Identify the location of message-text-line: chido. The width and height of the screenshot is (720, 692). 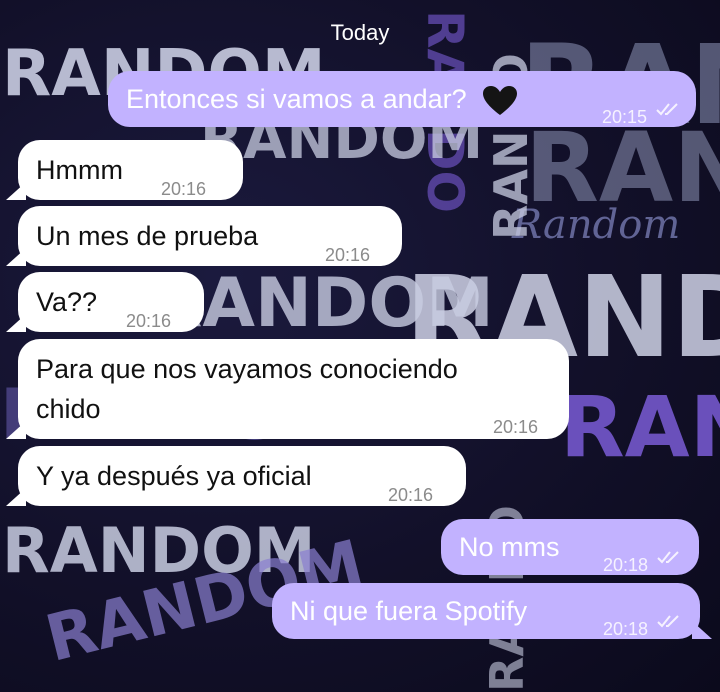
(68, 409).